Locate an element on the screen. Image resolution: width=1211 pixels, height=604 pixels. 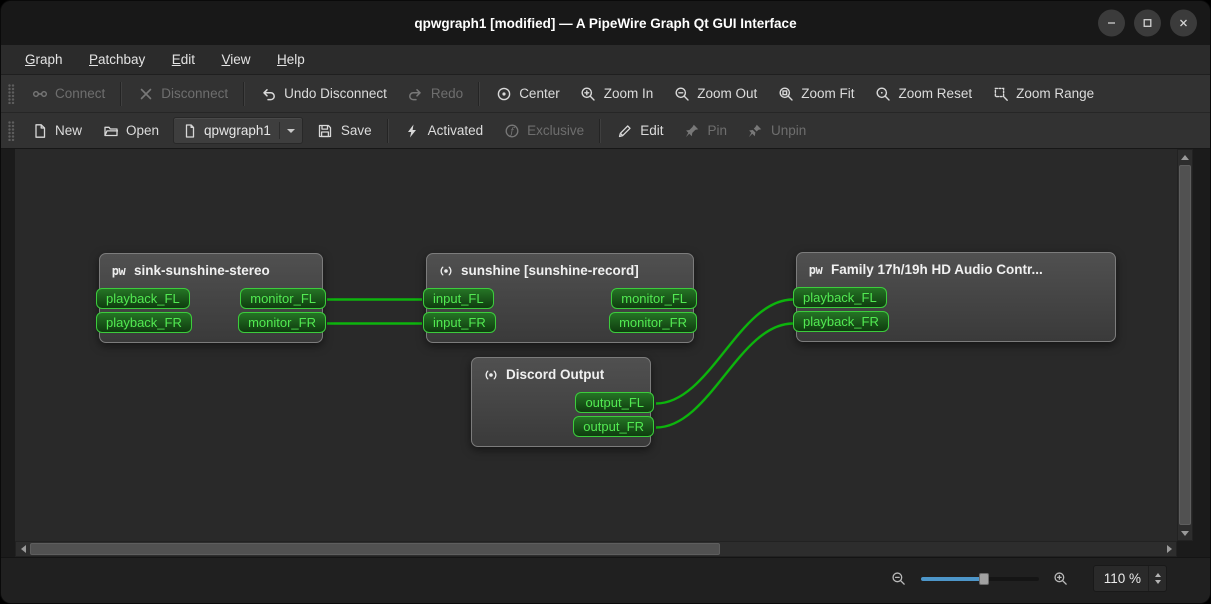
unpin-button: Unpin is located at coordinates (776, 130).